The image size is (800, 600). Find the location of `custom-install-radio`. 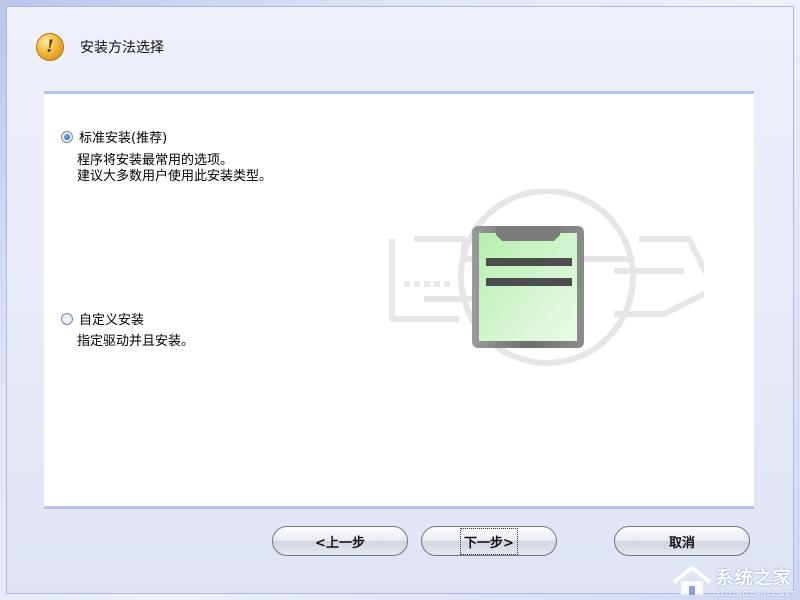

custom-install-radio is located at coordinates (67, 318).